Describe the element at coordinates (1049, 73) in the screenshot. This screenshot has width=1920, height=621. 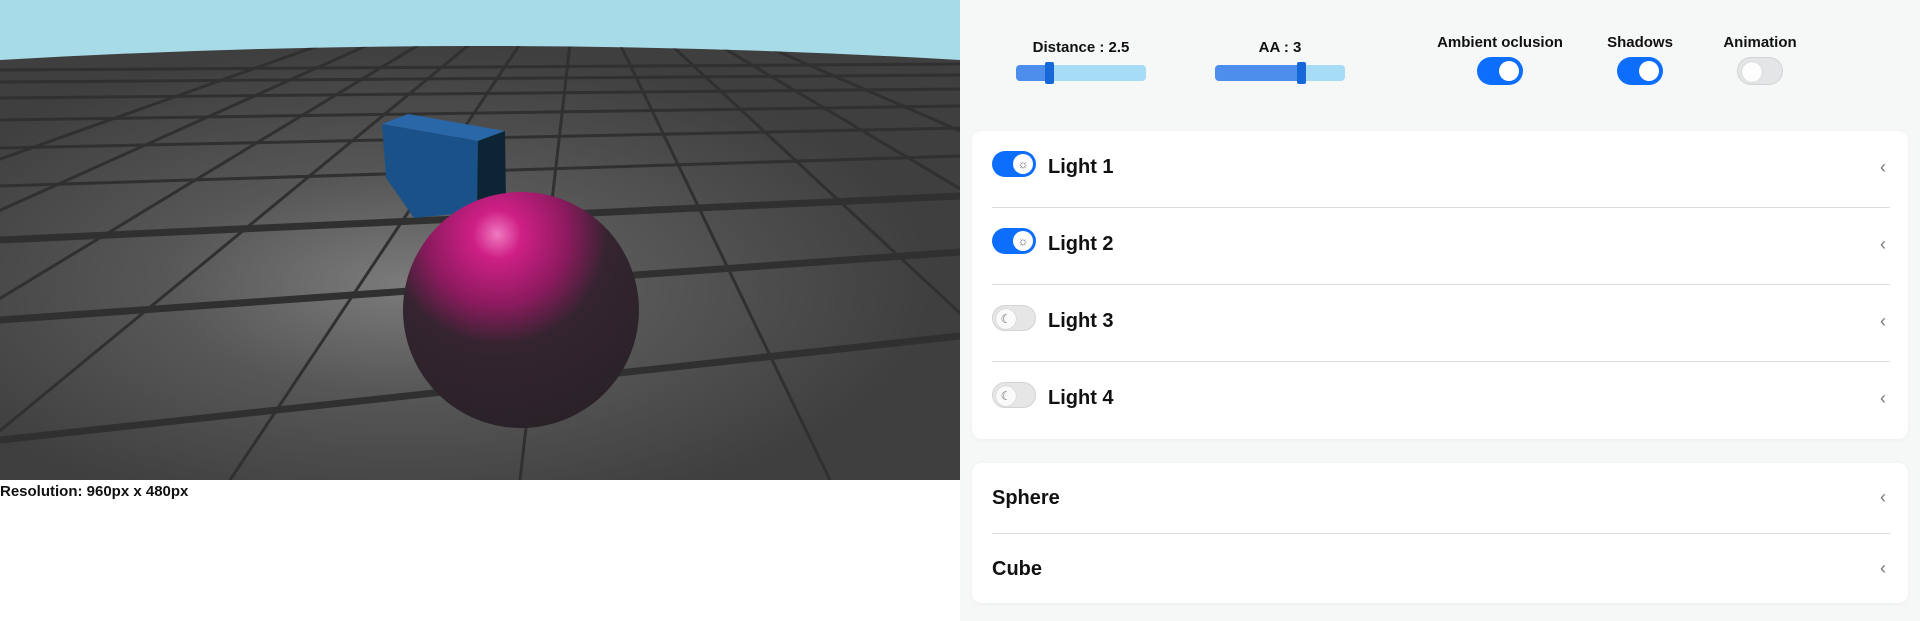
I see `distance-slider-thumb` at that location.